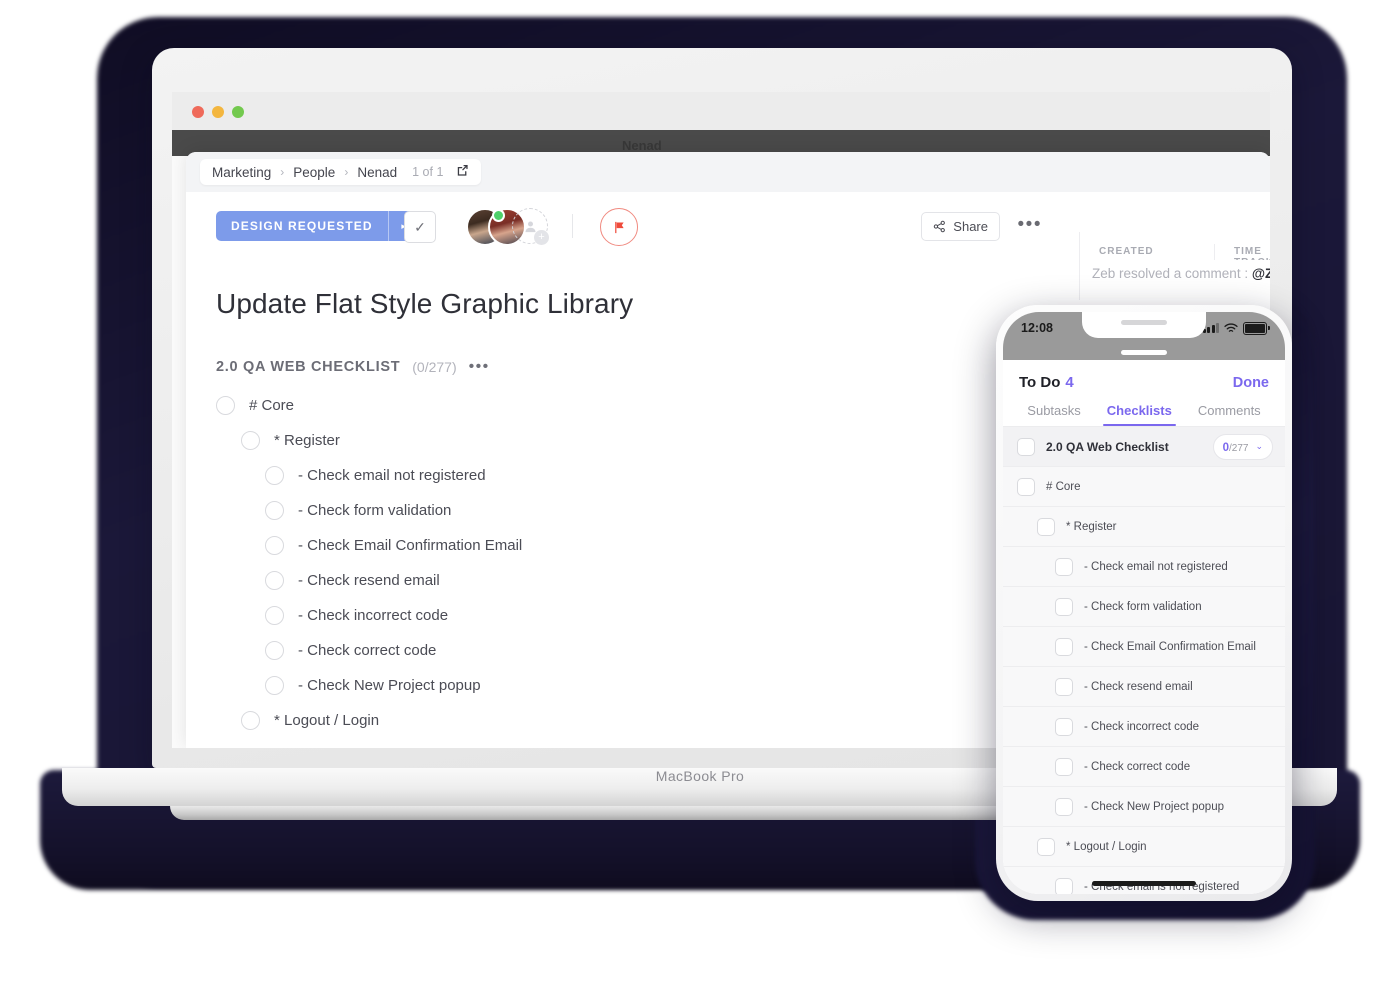 This screenshot has height=986, width=1400. What do you see at coordinates (1251, 383) in the screenshot?
I see `done-button: Done` at bounding box center [1251, 383].